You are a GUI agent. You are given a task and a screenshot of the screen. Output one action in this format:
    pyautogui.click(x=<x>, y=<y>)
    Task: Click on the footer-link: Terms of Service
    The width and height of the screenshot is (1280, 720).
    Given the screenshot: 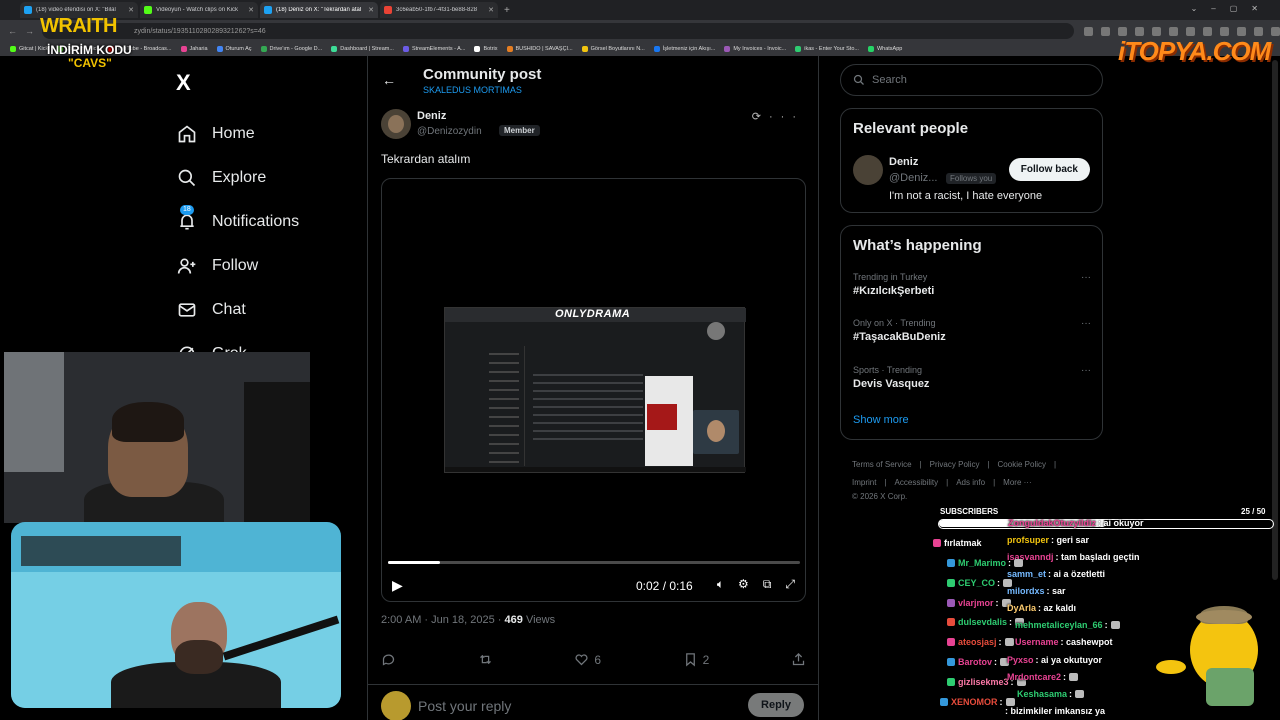 What is the action you would take?
    pyautogui.click(x=882, y=464)
    